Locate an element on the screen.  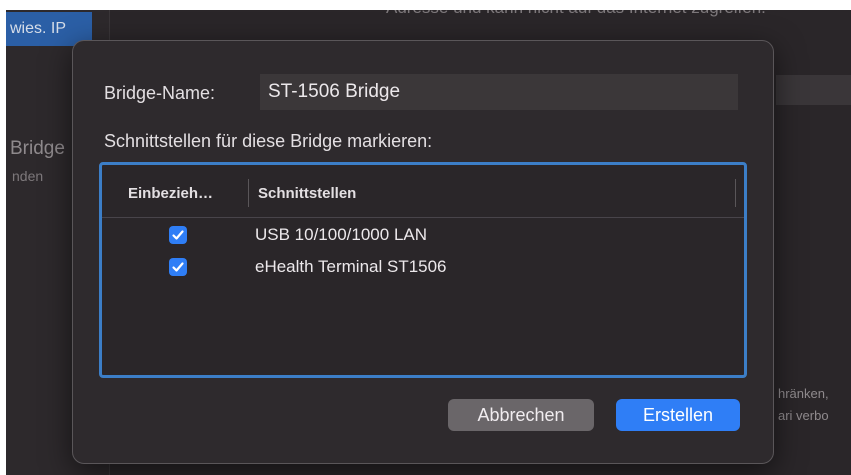
table-header: Einbezieh… Schnittstellen is located at coordinates (423, 191).